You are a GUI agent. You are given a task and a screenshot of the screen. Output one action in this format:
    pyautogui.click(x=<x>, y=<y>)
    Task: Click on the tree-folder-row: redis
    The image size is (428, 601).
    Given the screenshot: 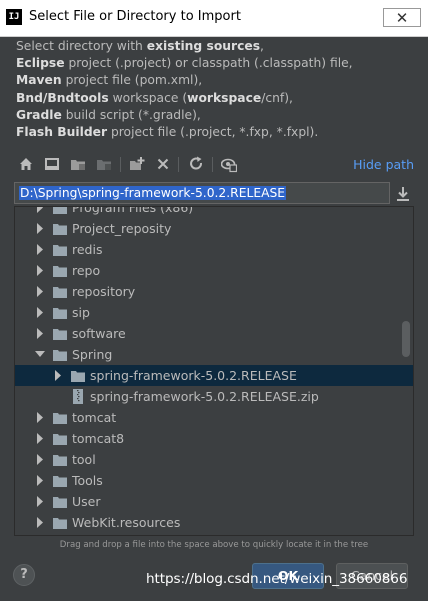 What is the action you would take?
    pyautogui.click(x=214, y=249)
    